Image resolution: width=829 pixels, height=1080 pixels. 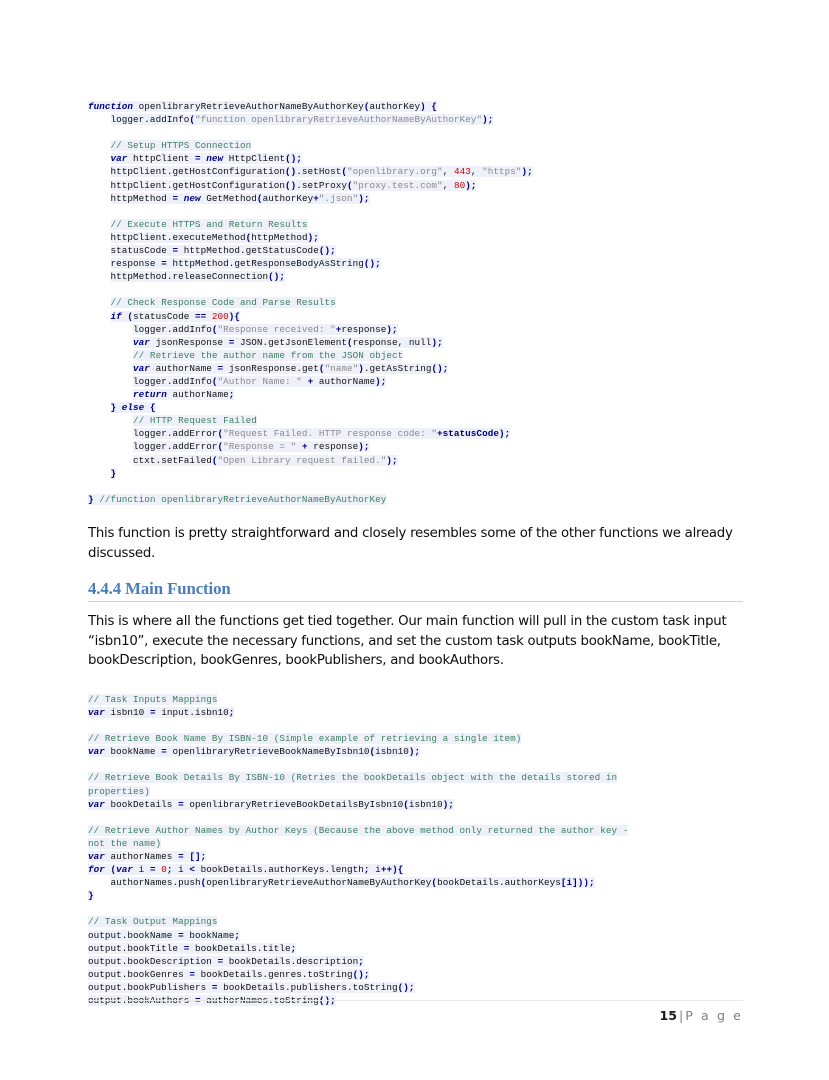 What do you see at coordinates (293, 804) in the screenshot?
I see `code-token: openlibraryRetrieveBookDetailsByIsbn10` at bounding box center [293, 804].